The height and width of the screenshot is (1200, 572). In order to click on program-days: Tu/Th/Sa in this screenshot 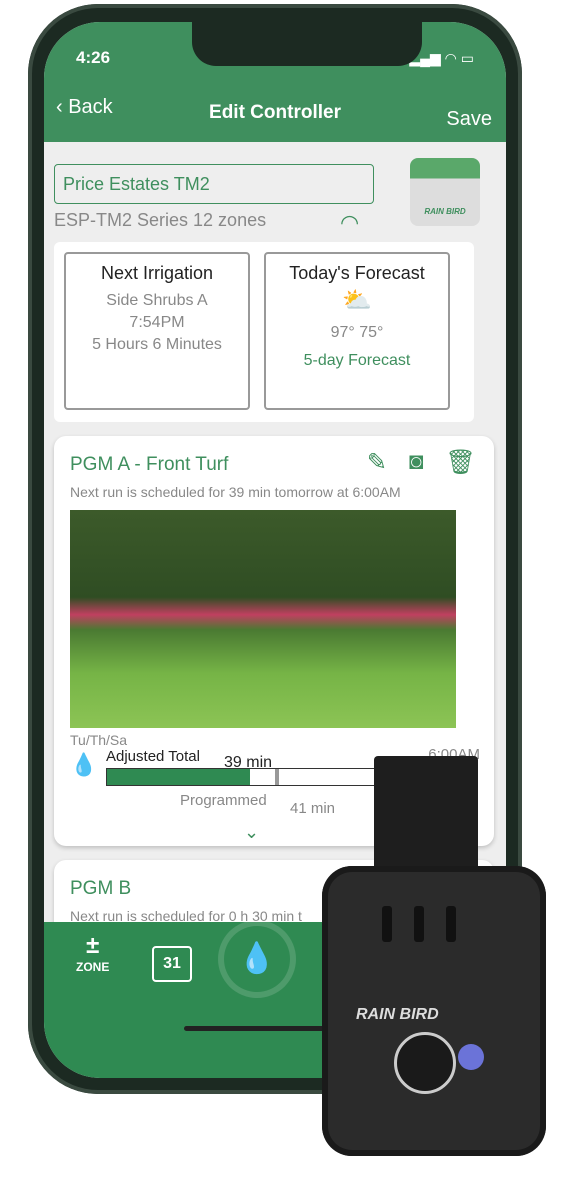, I will do `click(99, 740)`.